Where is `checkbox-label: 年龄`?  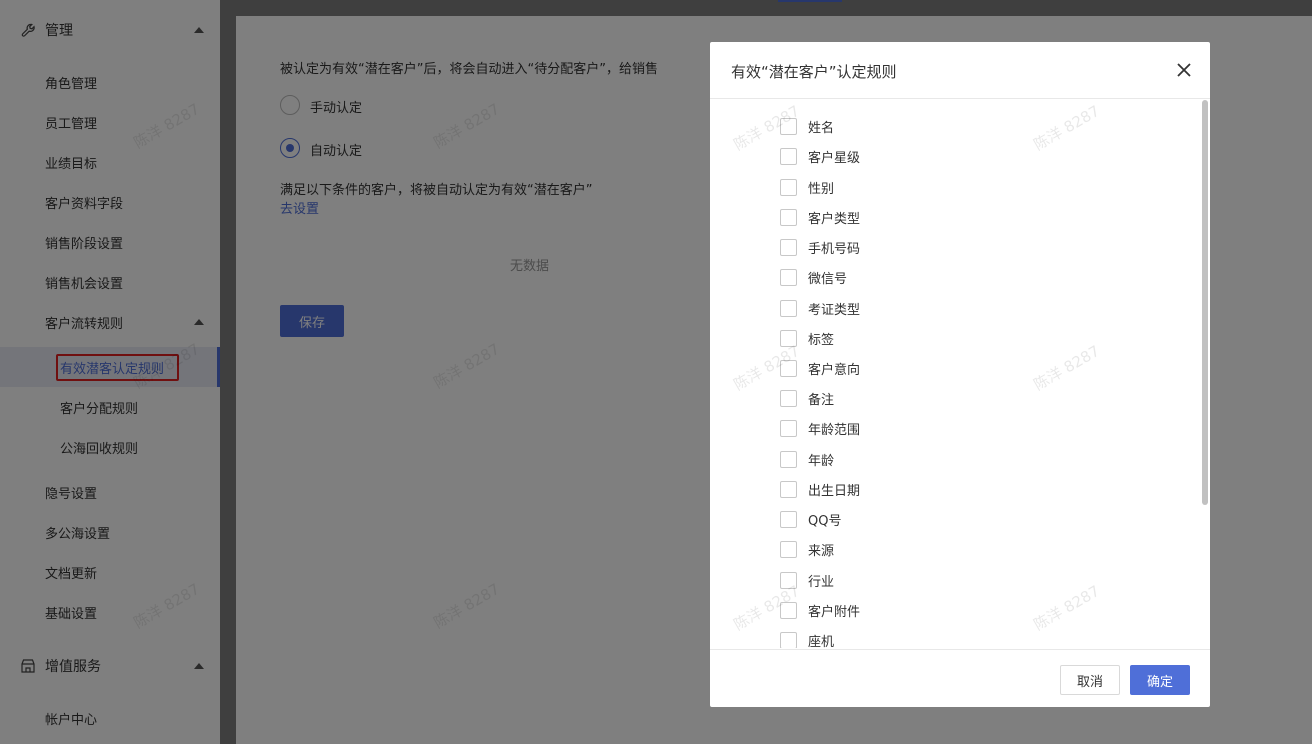
checkbox-label: 年龄 is located at coordinates (821, 461).